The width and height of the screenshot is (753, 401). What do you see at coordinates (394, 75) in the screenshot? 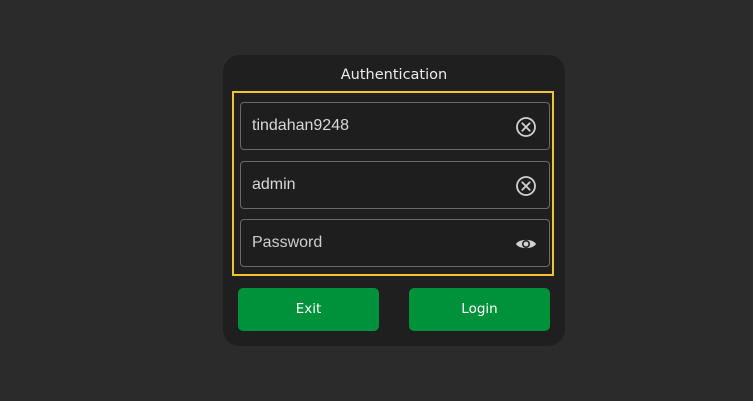
I see `dialog-title: Authentication` at bounding box center [394, 75].